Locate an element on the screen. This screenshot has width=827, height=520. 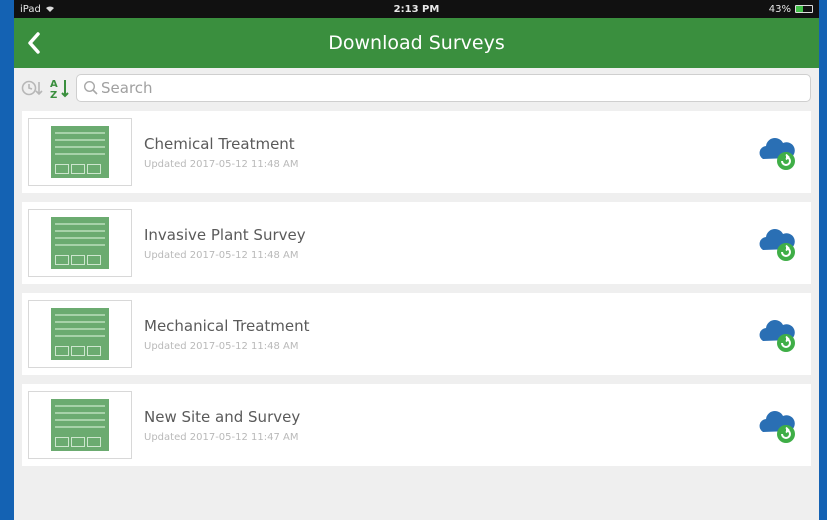
device-label: iPad is located at coordinates (30, 9).